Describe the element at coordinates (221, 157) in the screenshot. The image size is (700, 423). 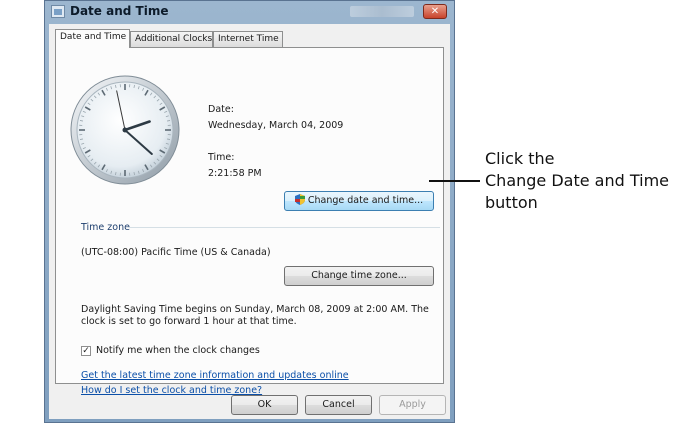
I see `time-label: Time:` at that location.